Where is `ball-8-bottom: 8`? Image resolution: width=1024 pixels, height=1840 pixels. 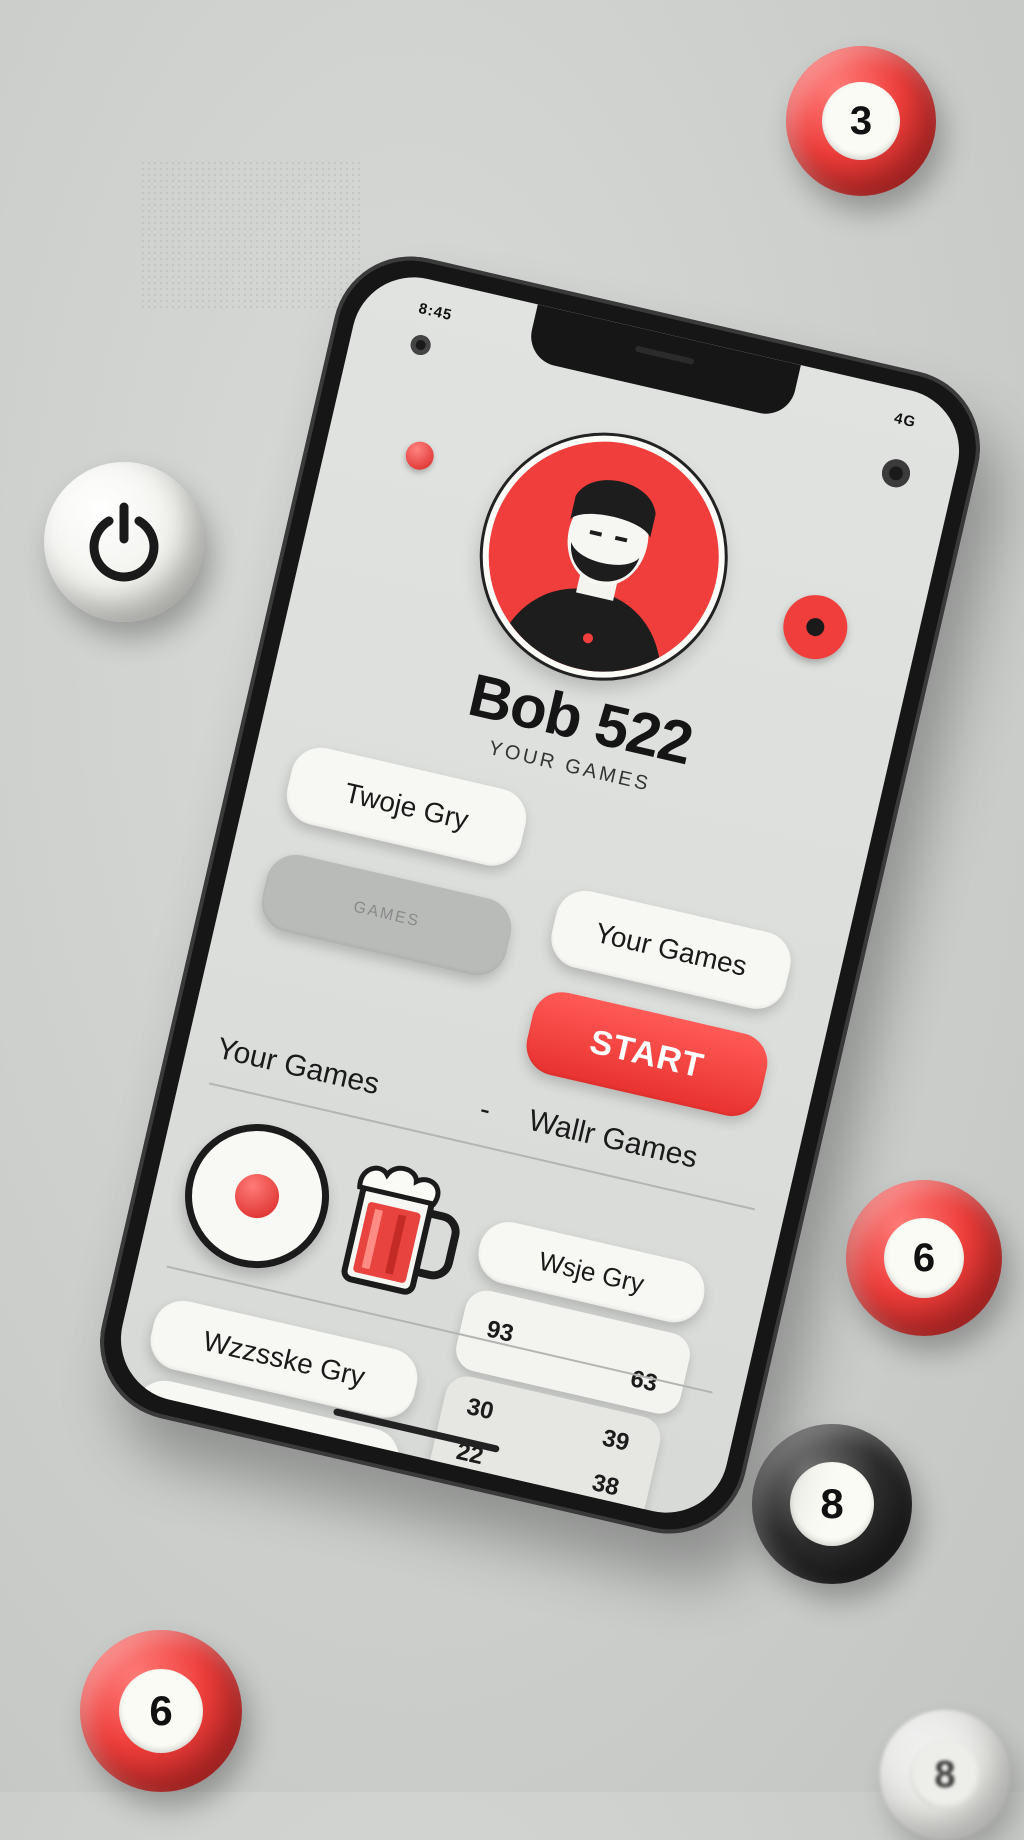
ball-8-bottom: 8 is located at coordinates (945, 1775).